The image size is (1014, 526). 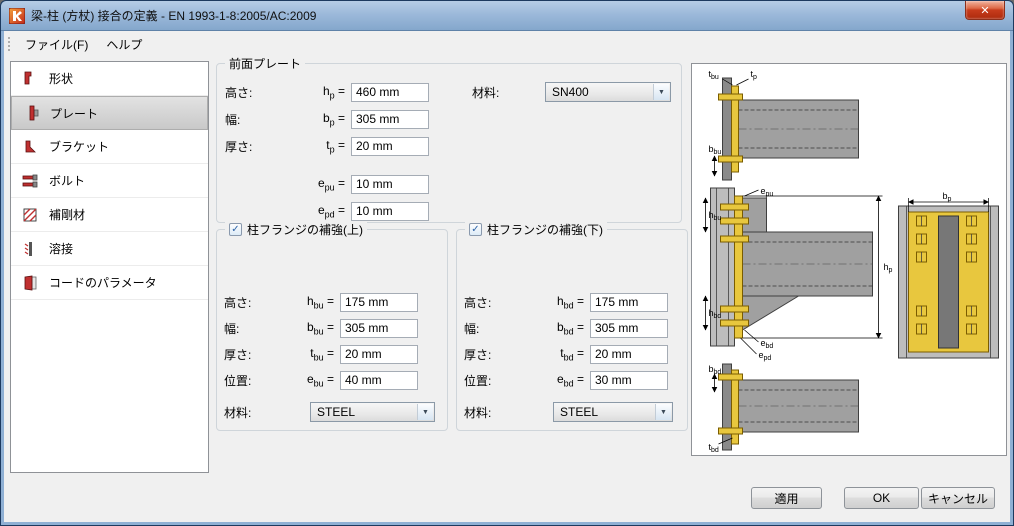 I want to click on hp-symbol: hp =, so click(x=333, y=92).